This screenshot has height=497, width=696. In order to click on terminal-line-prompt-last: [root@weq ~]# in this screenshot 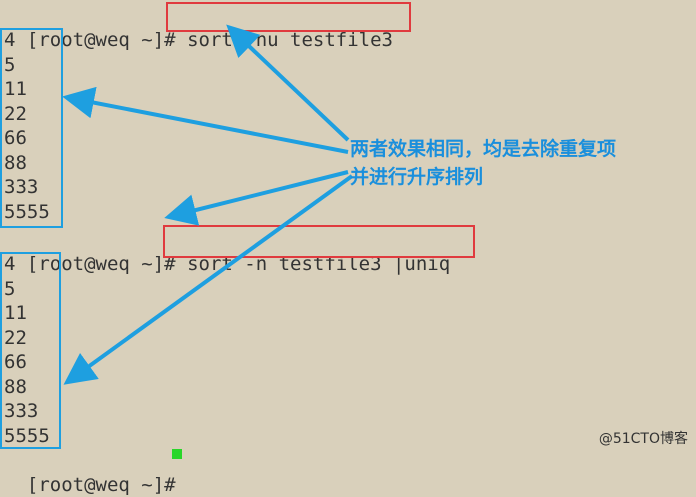, I will do `click(90, 472)`.